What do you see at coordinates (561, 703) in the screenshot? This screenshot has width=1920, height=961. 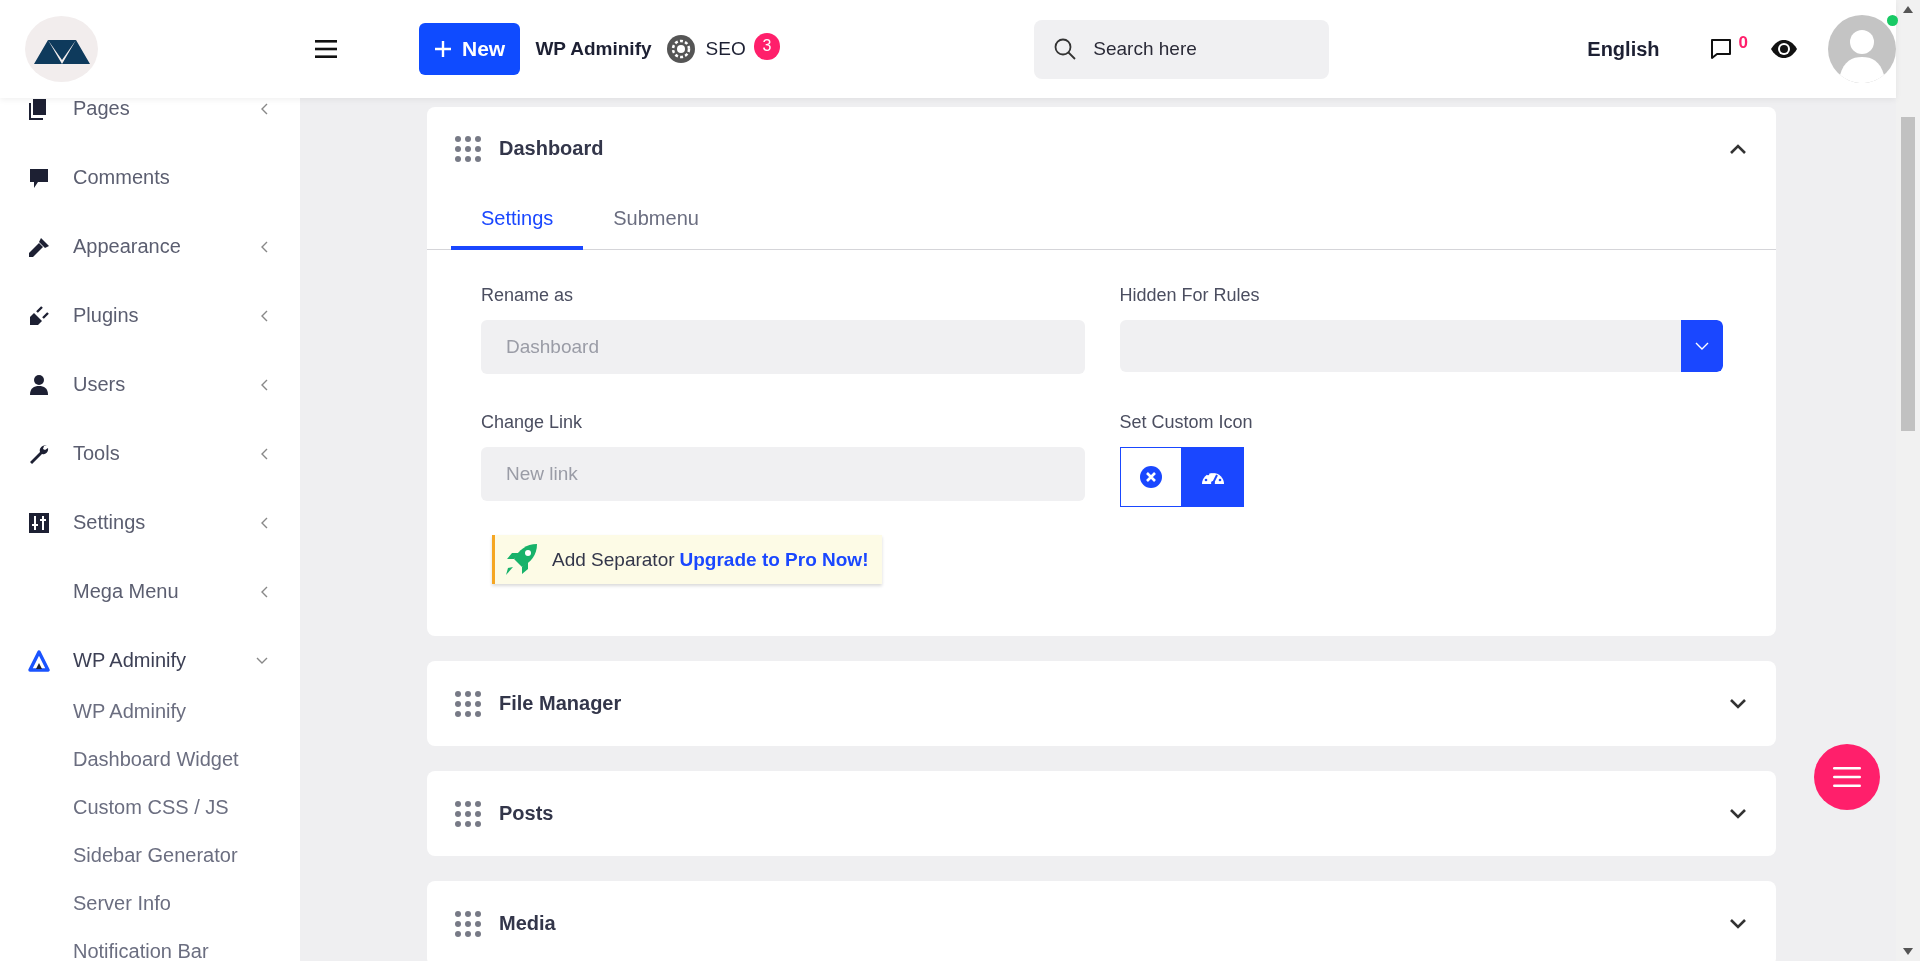 I see `panel-title: File Manager` at bounding box center [561, 703].